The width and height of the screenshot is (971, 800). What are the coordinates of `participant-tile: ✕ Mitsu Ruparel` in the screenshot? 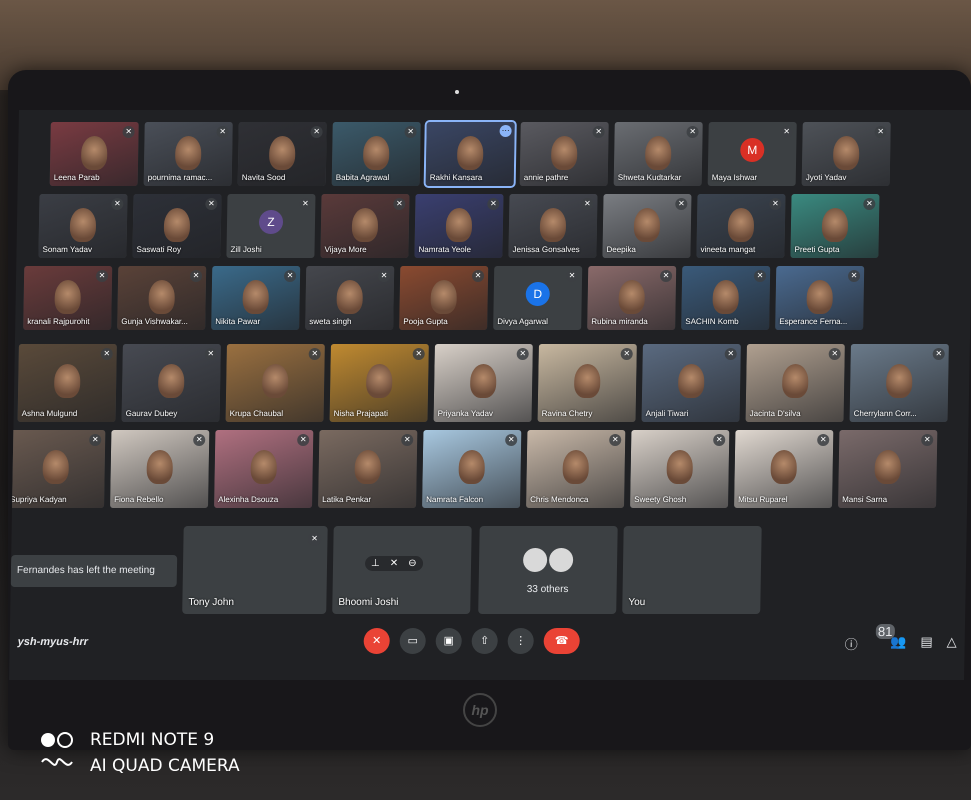 It's located at (784, 469).